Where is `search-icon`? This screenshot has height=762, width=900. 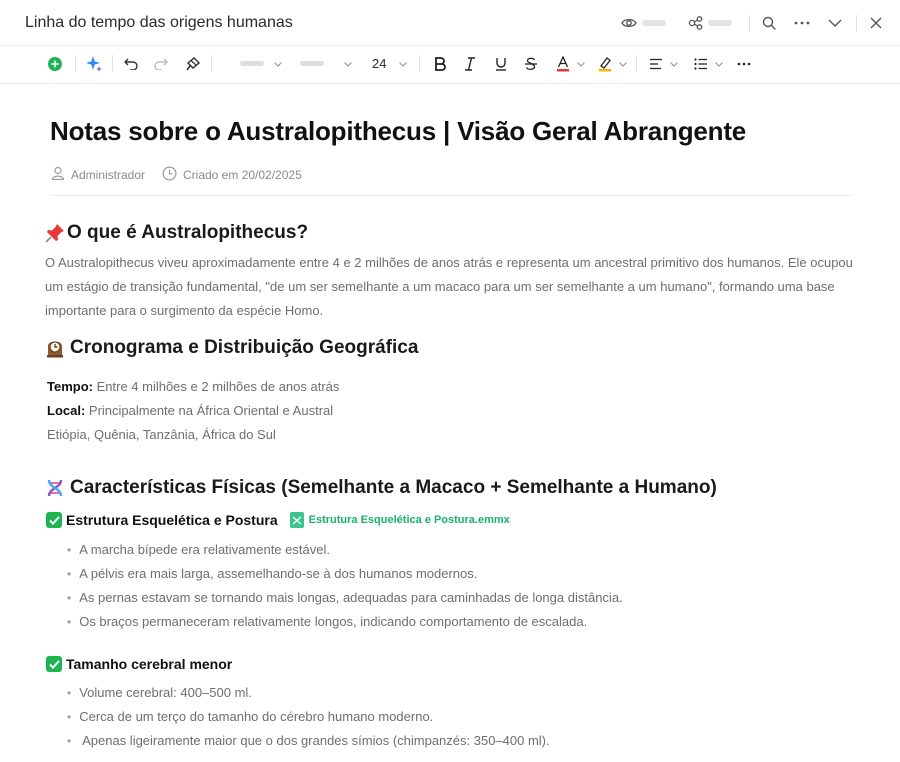
search-icon is located at coordinates (769, 23).